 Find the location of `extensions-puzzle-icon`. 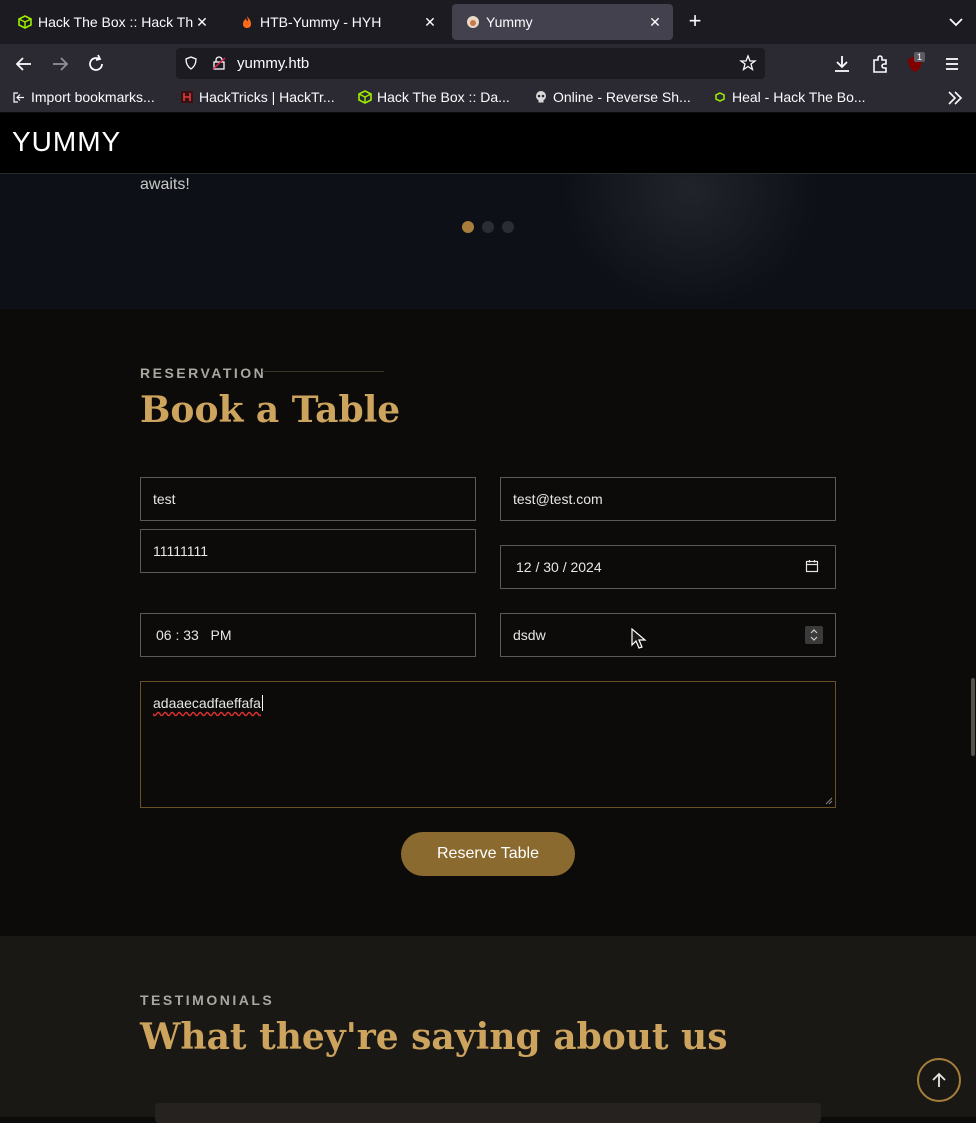

extensions-puzzle-icon is located at coordinates (880, 64).